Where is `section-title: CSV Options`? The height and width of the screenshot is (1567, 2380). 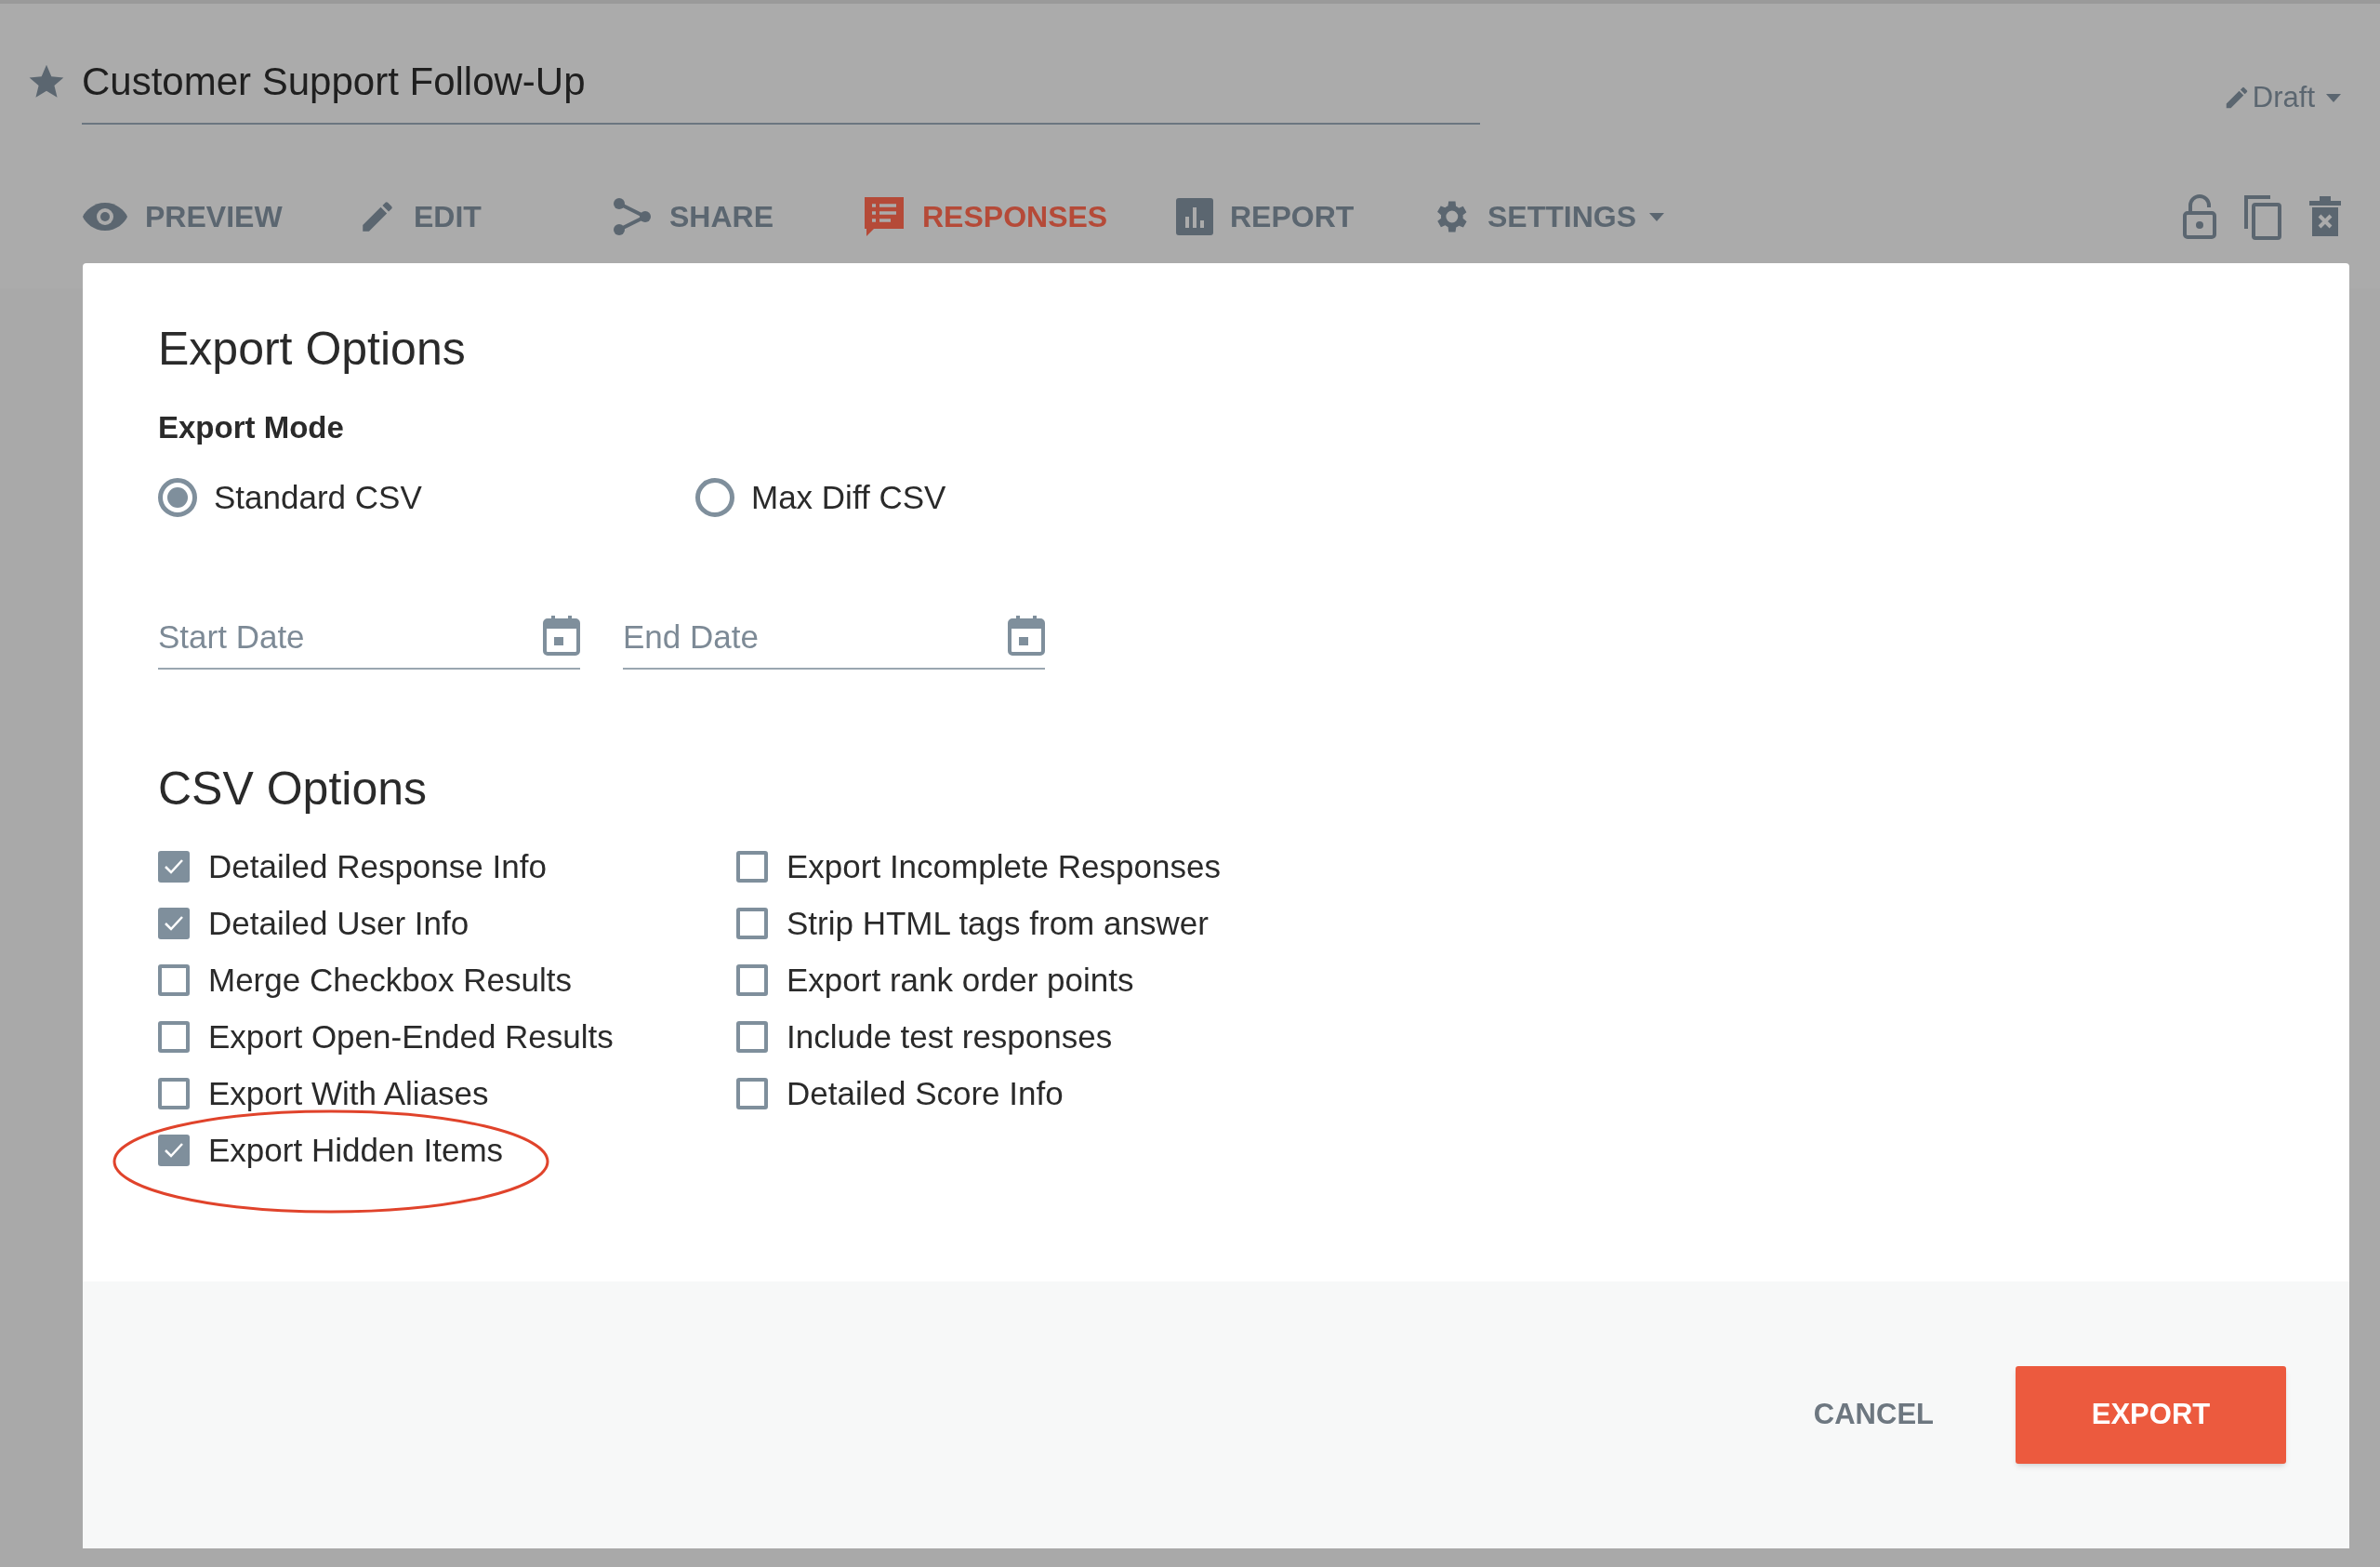
section-title: CSV Options is located at coordinates (293, 789).